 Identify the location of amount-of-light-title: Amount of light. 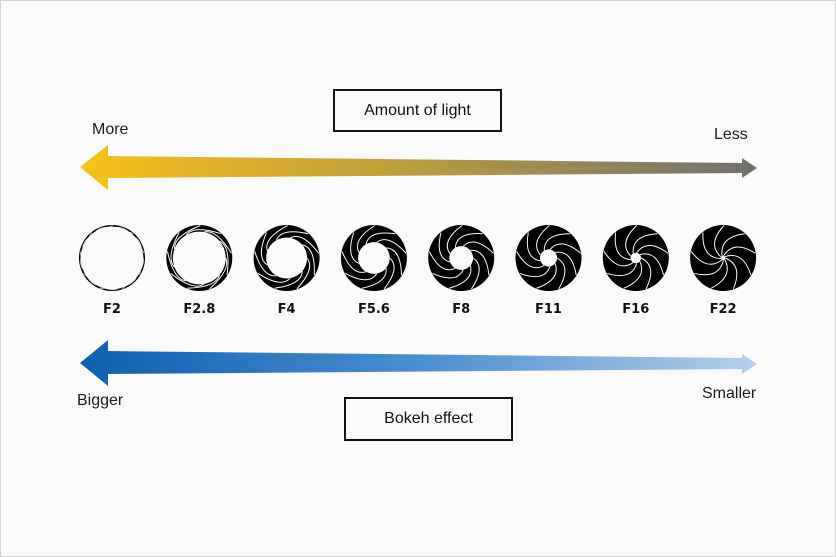
(417, 110).